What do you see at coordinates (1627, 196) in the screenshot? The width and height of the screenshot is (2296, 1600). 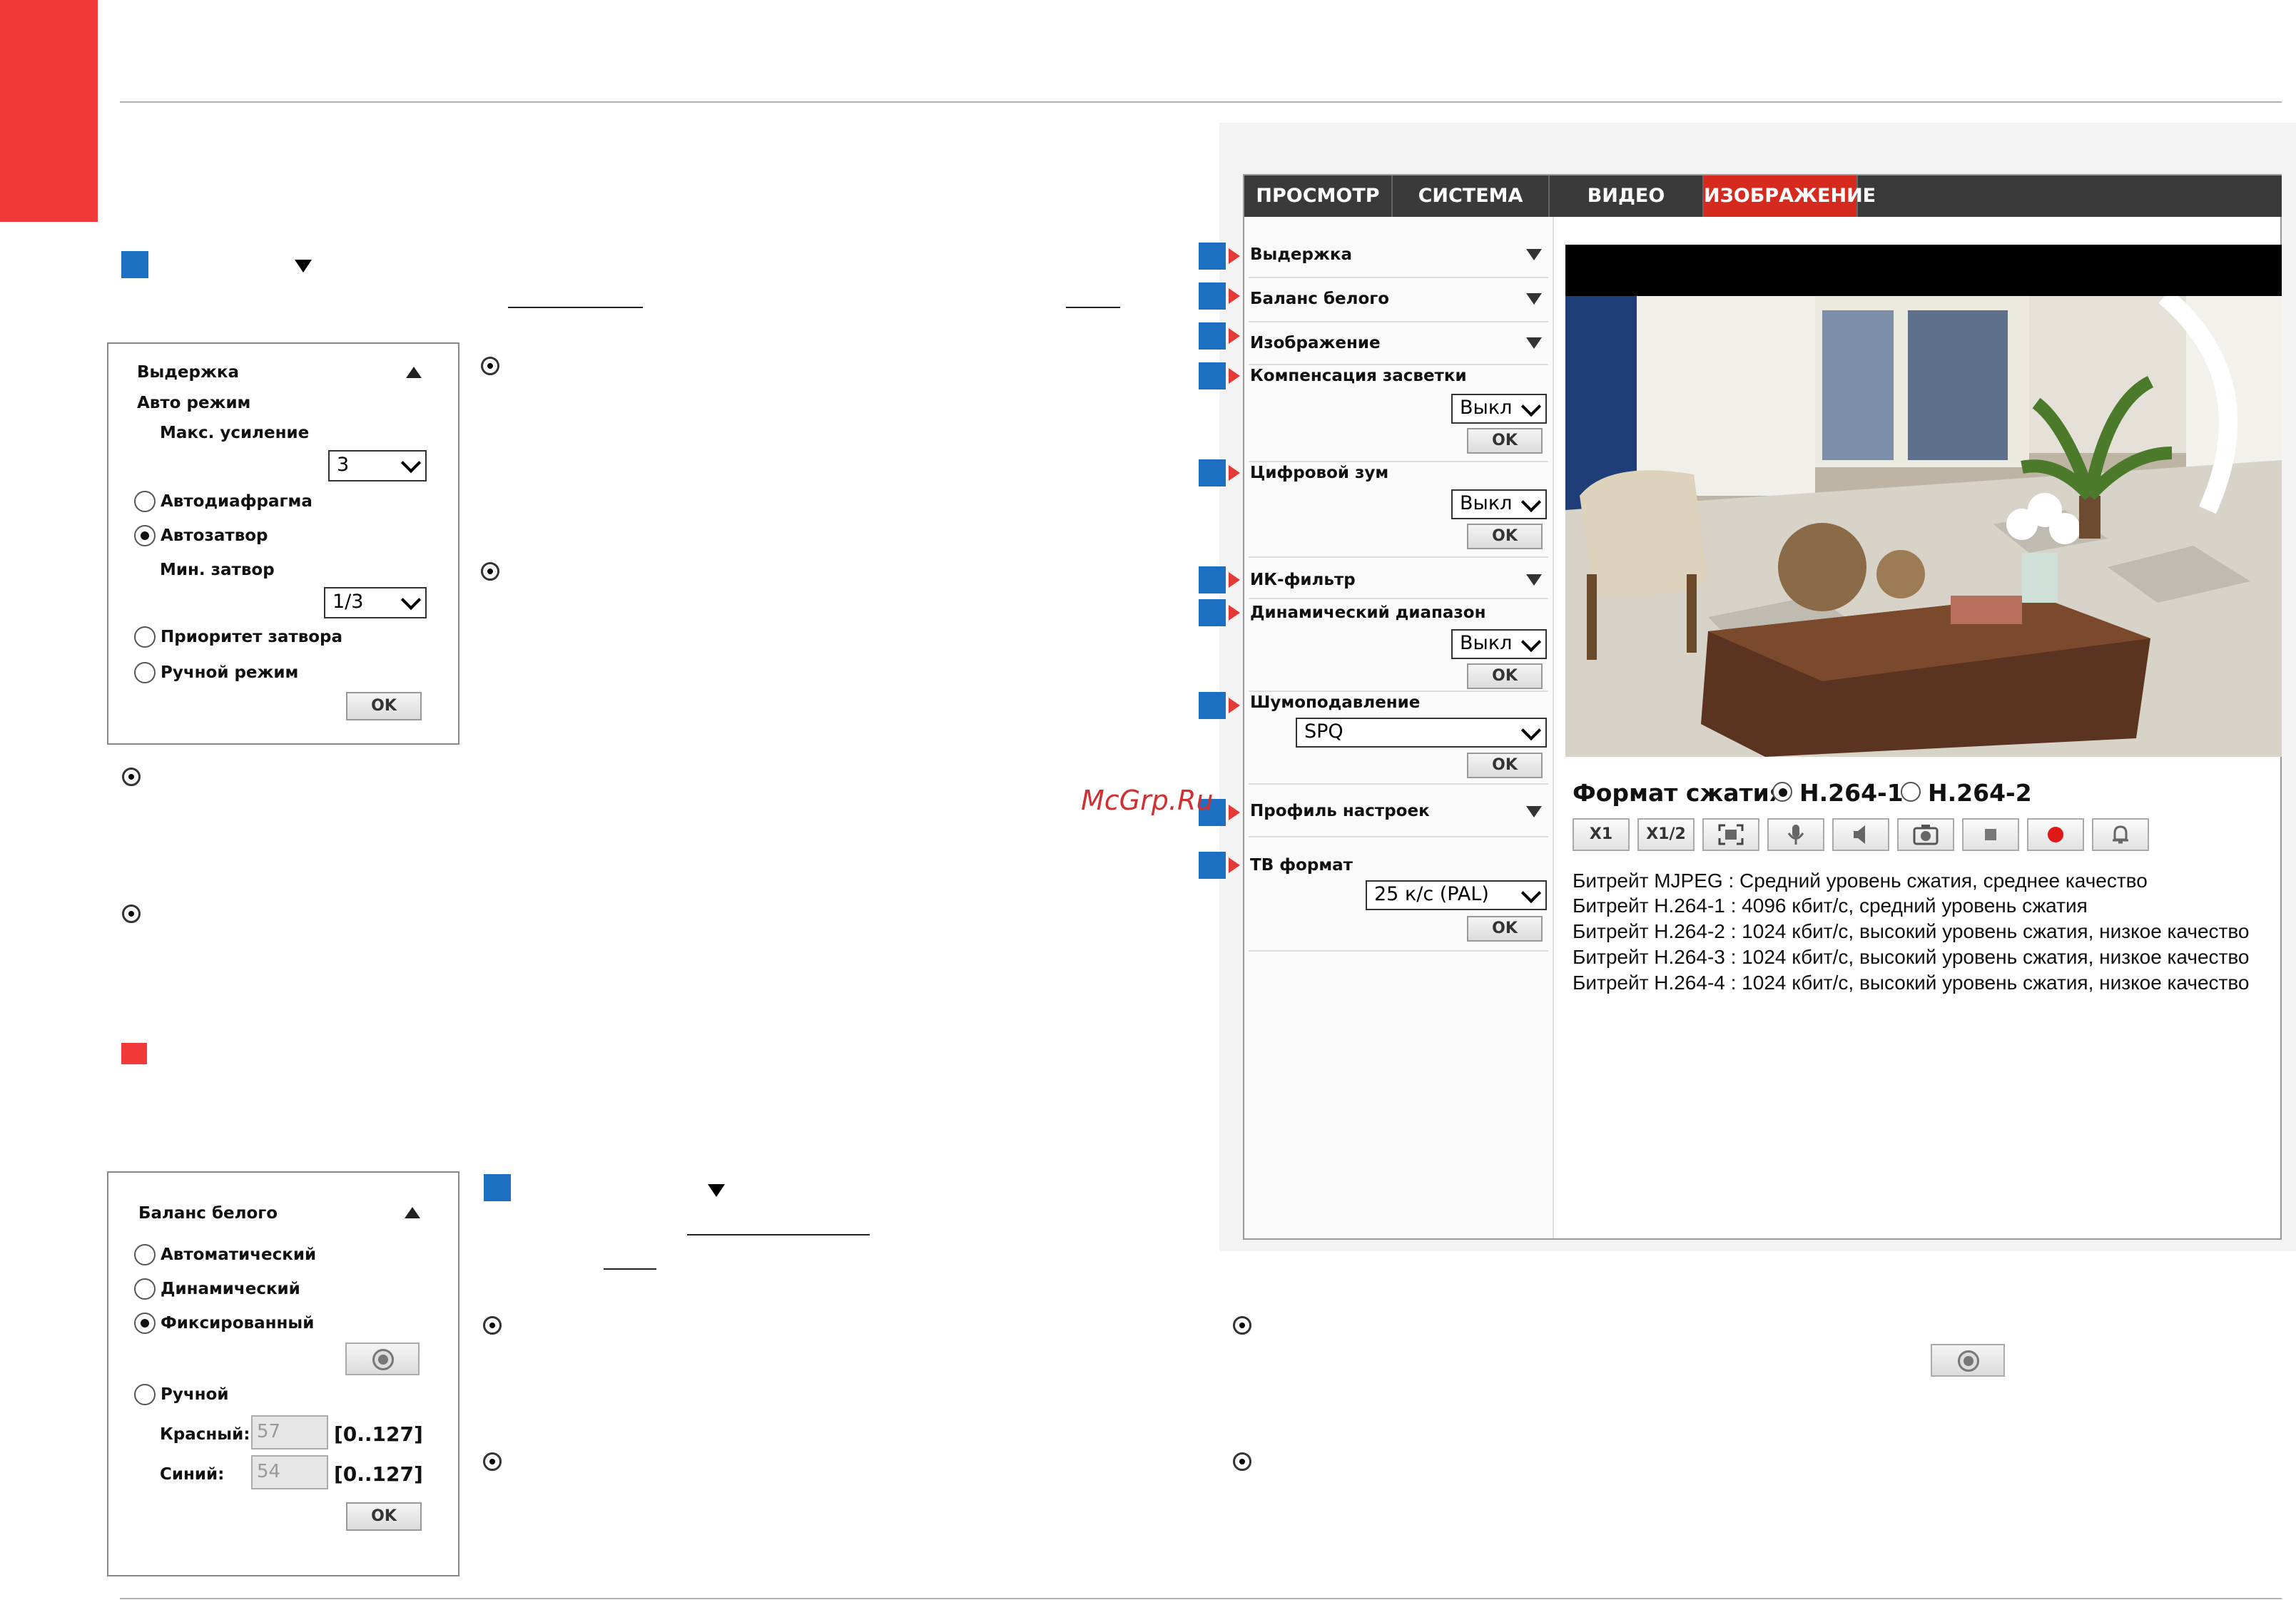 I see `tab-video: ВИДЕО` at bounding box center [1627, 196].